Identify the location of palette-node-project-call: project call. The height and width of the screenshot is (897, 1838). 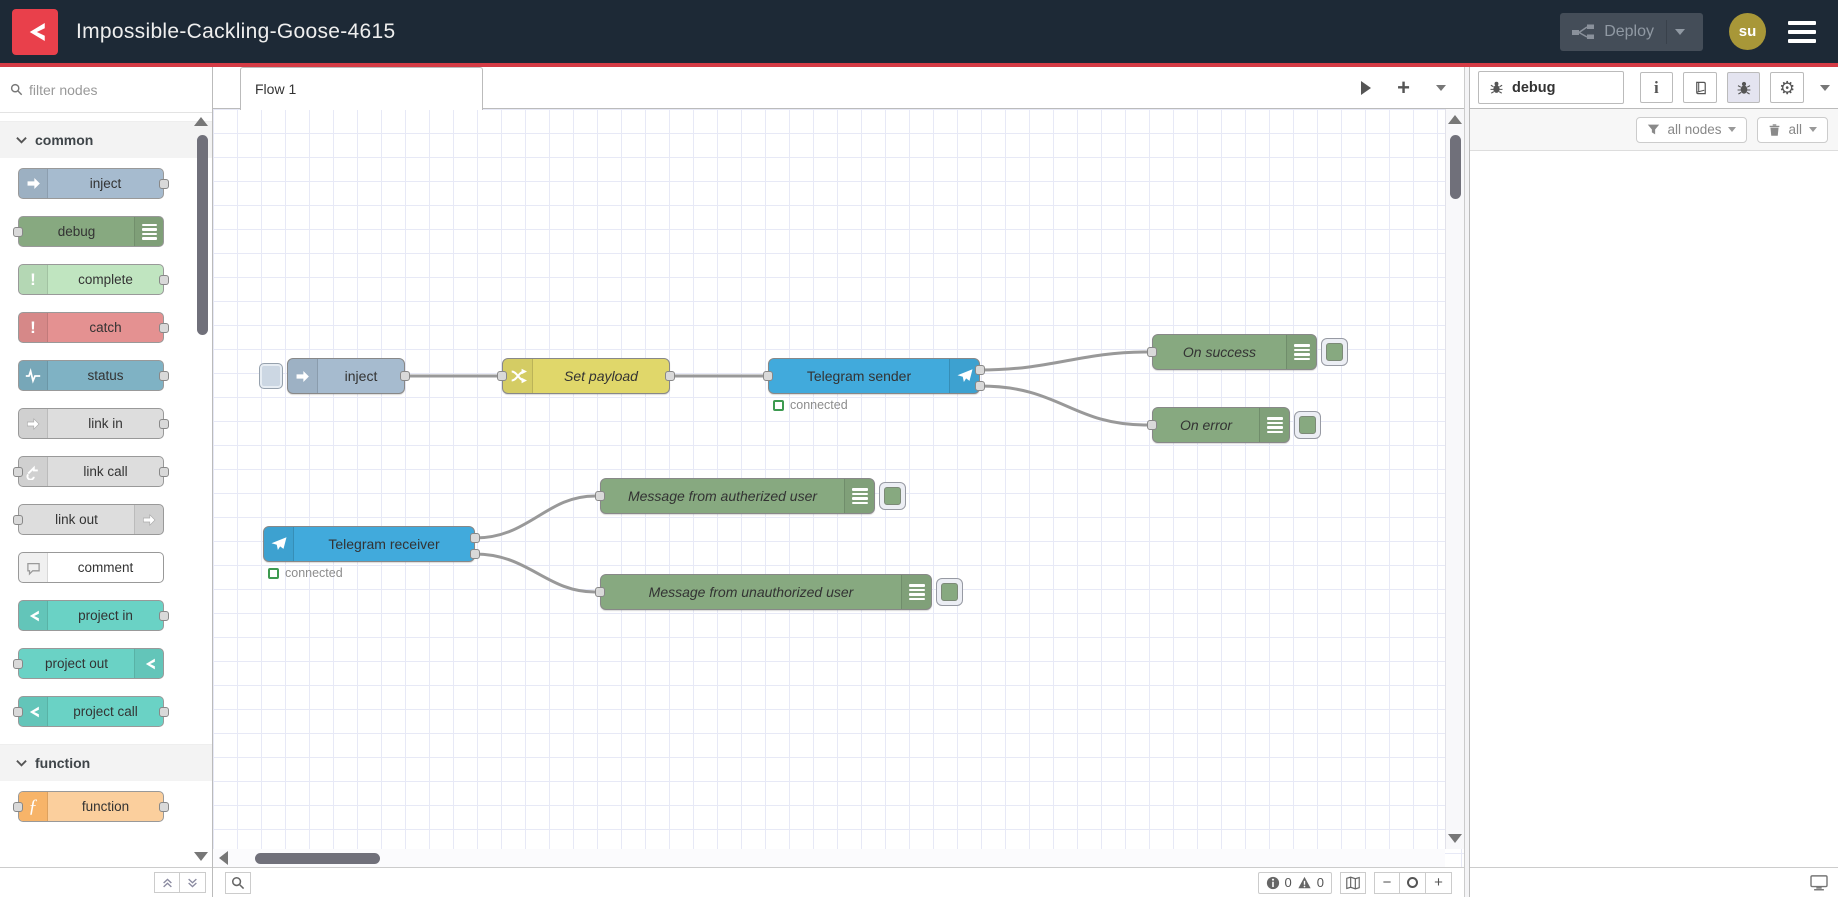
(91, 711).